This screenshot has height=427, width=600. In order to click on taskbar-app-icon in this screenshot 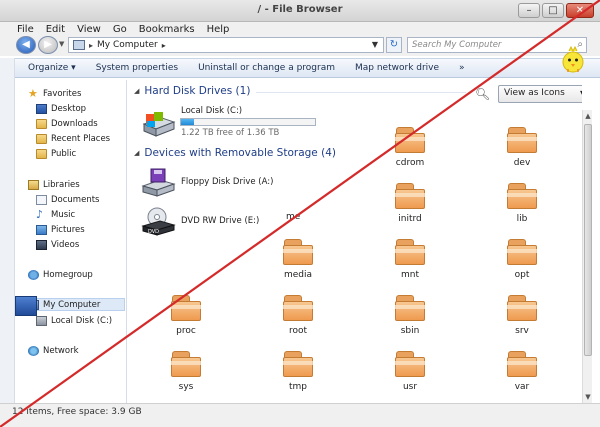, I will do `click(26, 306)`.